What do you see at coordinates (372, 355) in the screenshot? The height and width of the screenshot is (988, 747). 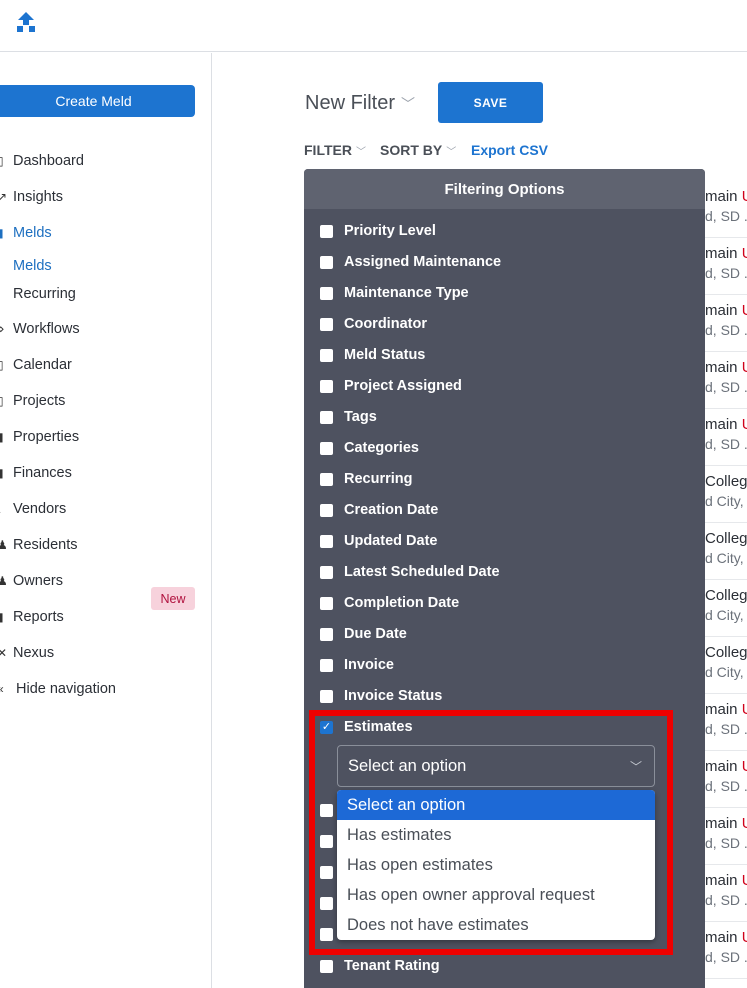 I see `filter-option-meld-status: Meld Status` at bounding box center [372, 355].